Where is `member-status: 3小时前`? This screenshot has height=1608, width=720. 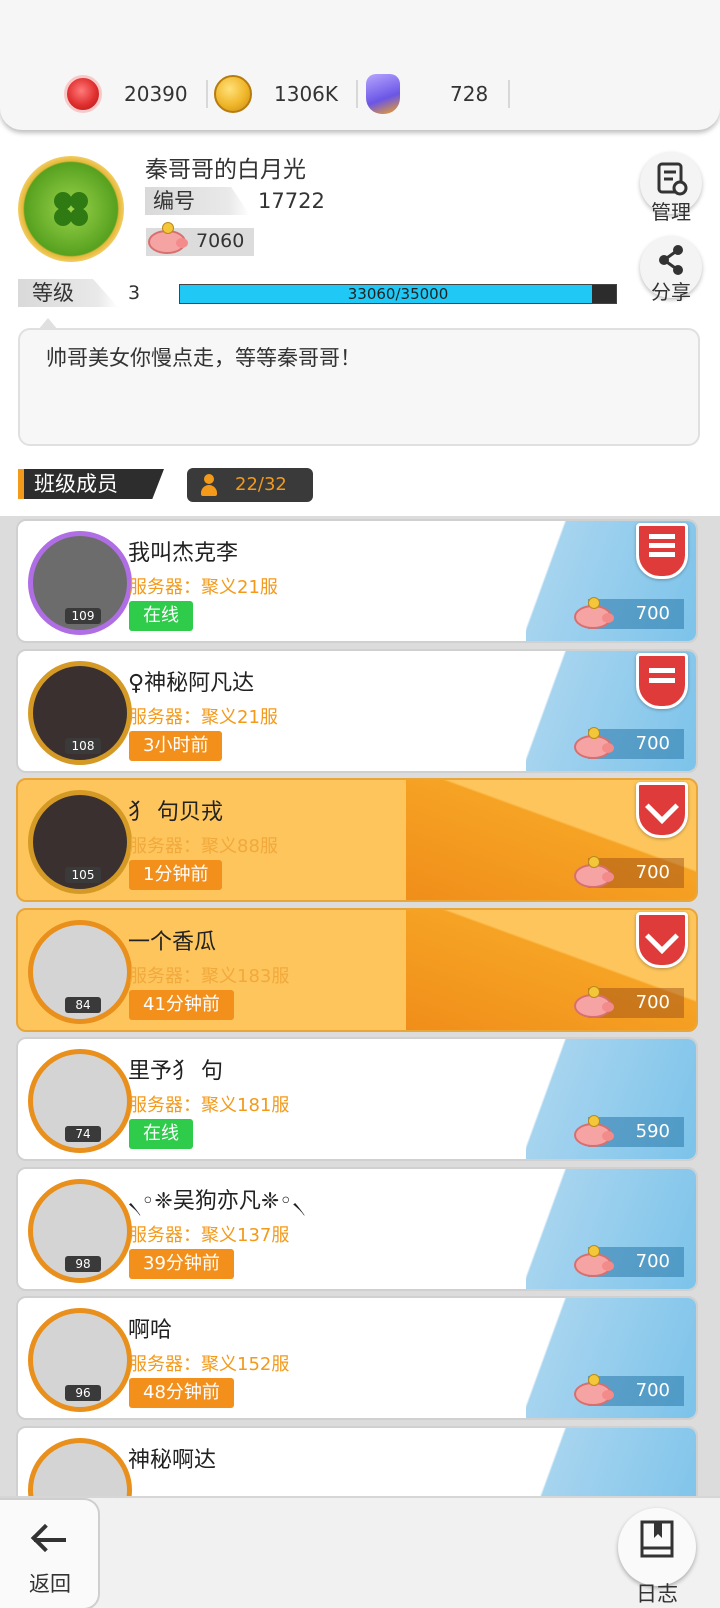
member-status: 3小时前 is located at coordinates (176, 745).